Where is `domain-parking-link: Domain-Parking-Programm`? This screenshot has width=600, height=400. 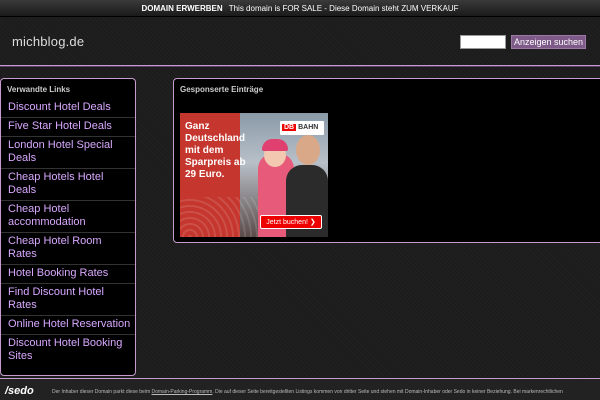 domain-parking-link: Domain-Parking-Programm is located at coordinates (182, 392).